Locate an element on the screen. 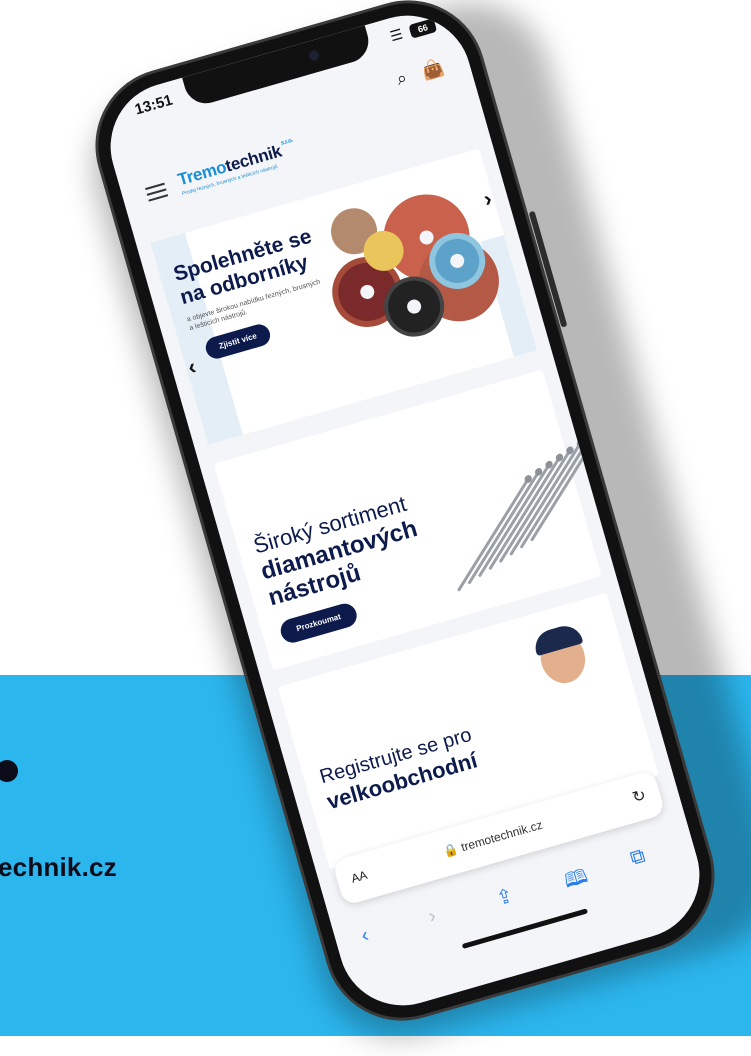 The image size is (751, 1056). background-url-text: echnik.cz is located at coordinates (58, 867).